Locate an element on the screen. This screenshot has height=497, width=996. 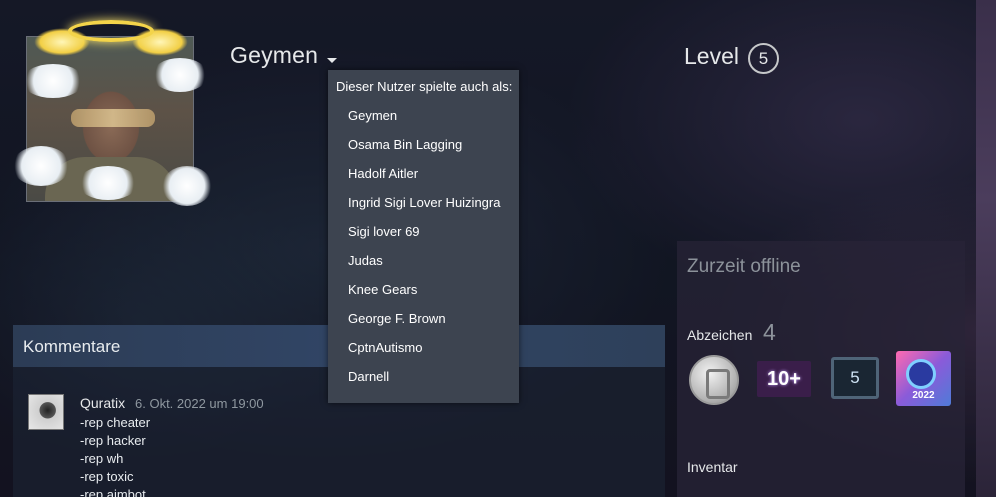
persona-name: Geymen is located at coordinates (274, 55).